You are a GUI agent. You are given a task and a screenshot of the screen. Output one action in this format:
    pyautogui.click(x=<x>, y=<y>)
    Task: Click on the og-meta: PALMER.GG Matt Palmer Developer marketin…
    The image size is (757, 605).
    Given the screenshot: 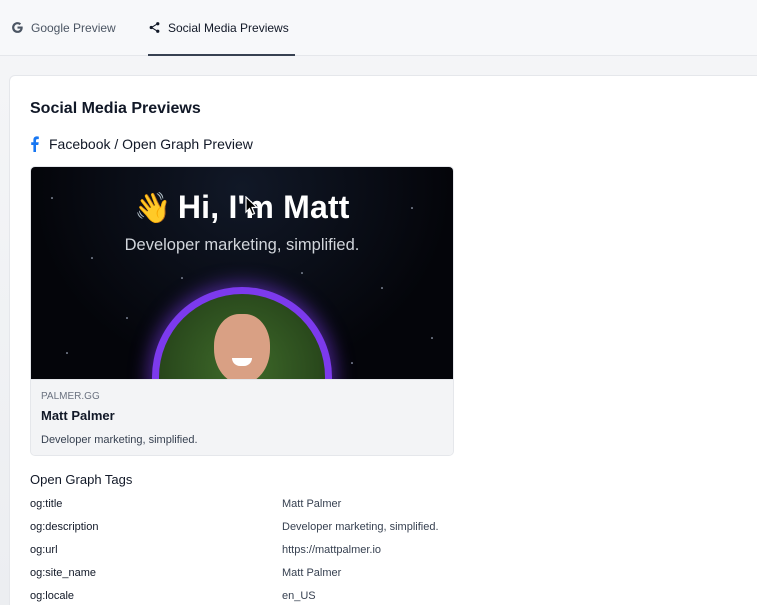 What is the action you would take?
    pyautogui.click(x=242, y=417)
    